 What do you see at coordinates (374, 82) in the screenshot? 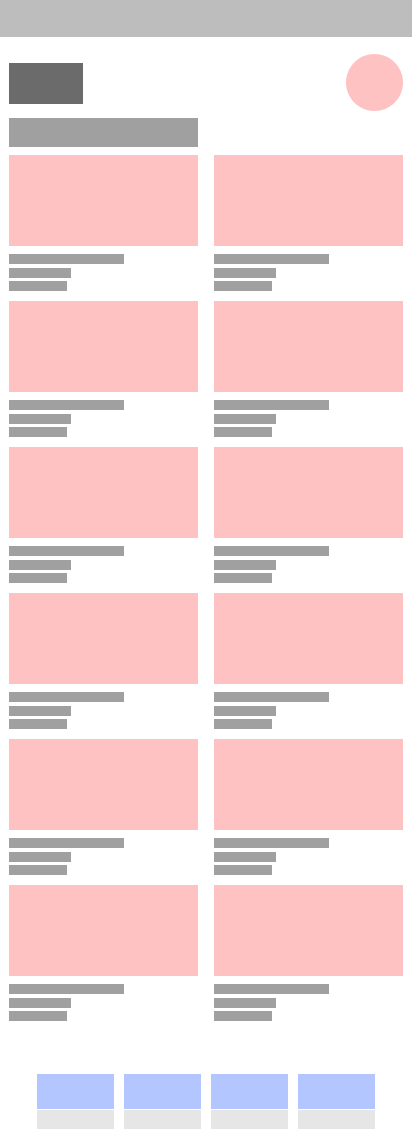
I see `avatar` at bounding box center [374, 82].